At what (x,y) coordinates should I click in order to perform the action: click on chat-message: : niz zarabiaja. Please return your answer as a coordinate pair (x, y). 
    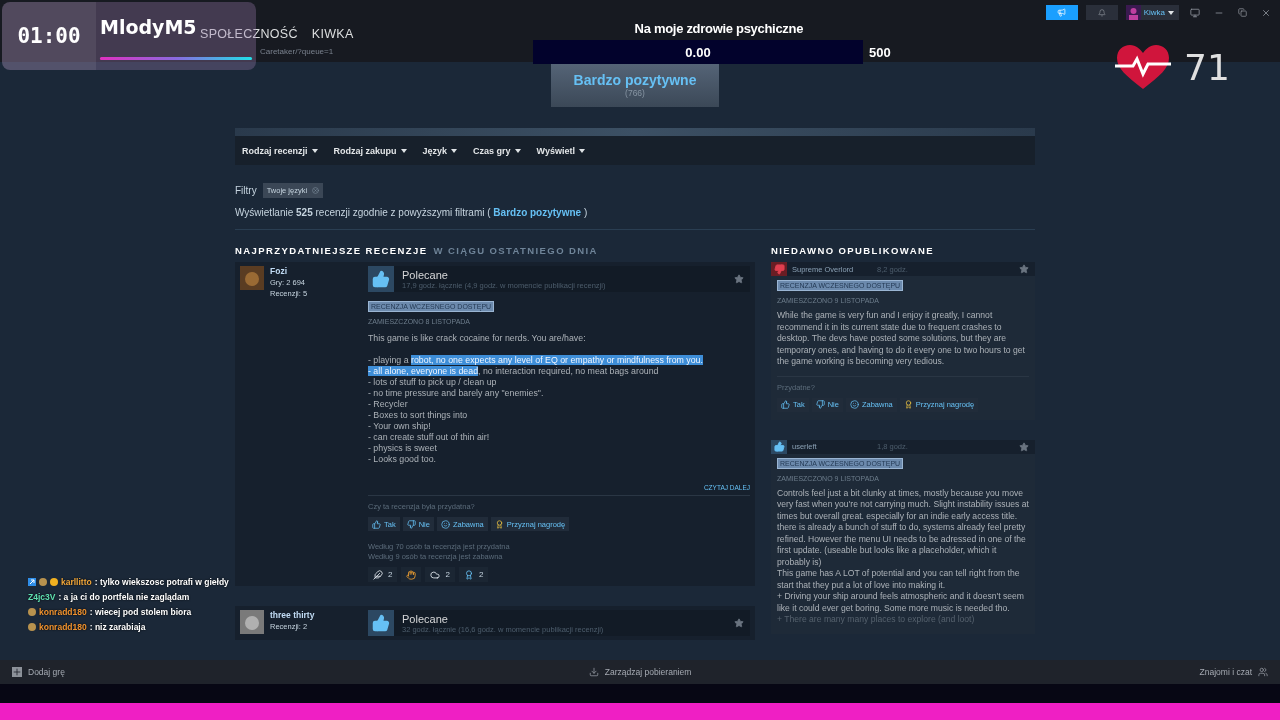
    Looking at the image, I should click on (117, 626).